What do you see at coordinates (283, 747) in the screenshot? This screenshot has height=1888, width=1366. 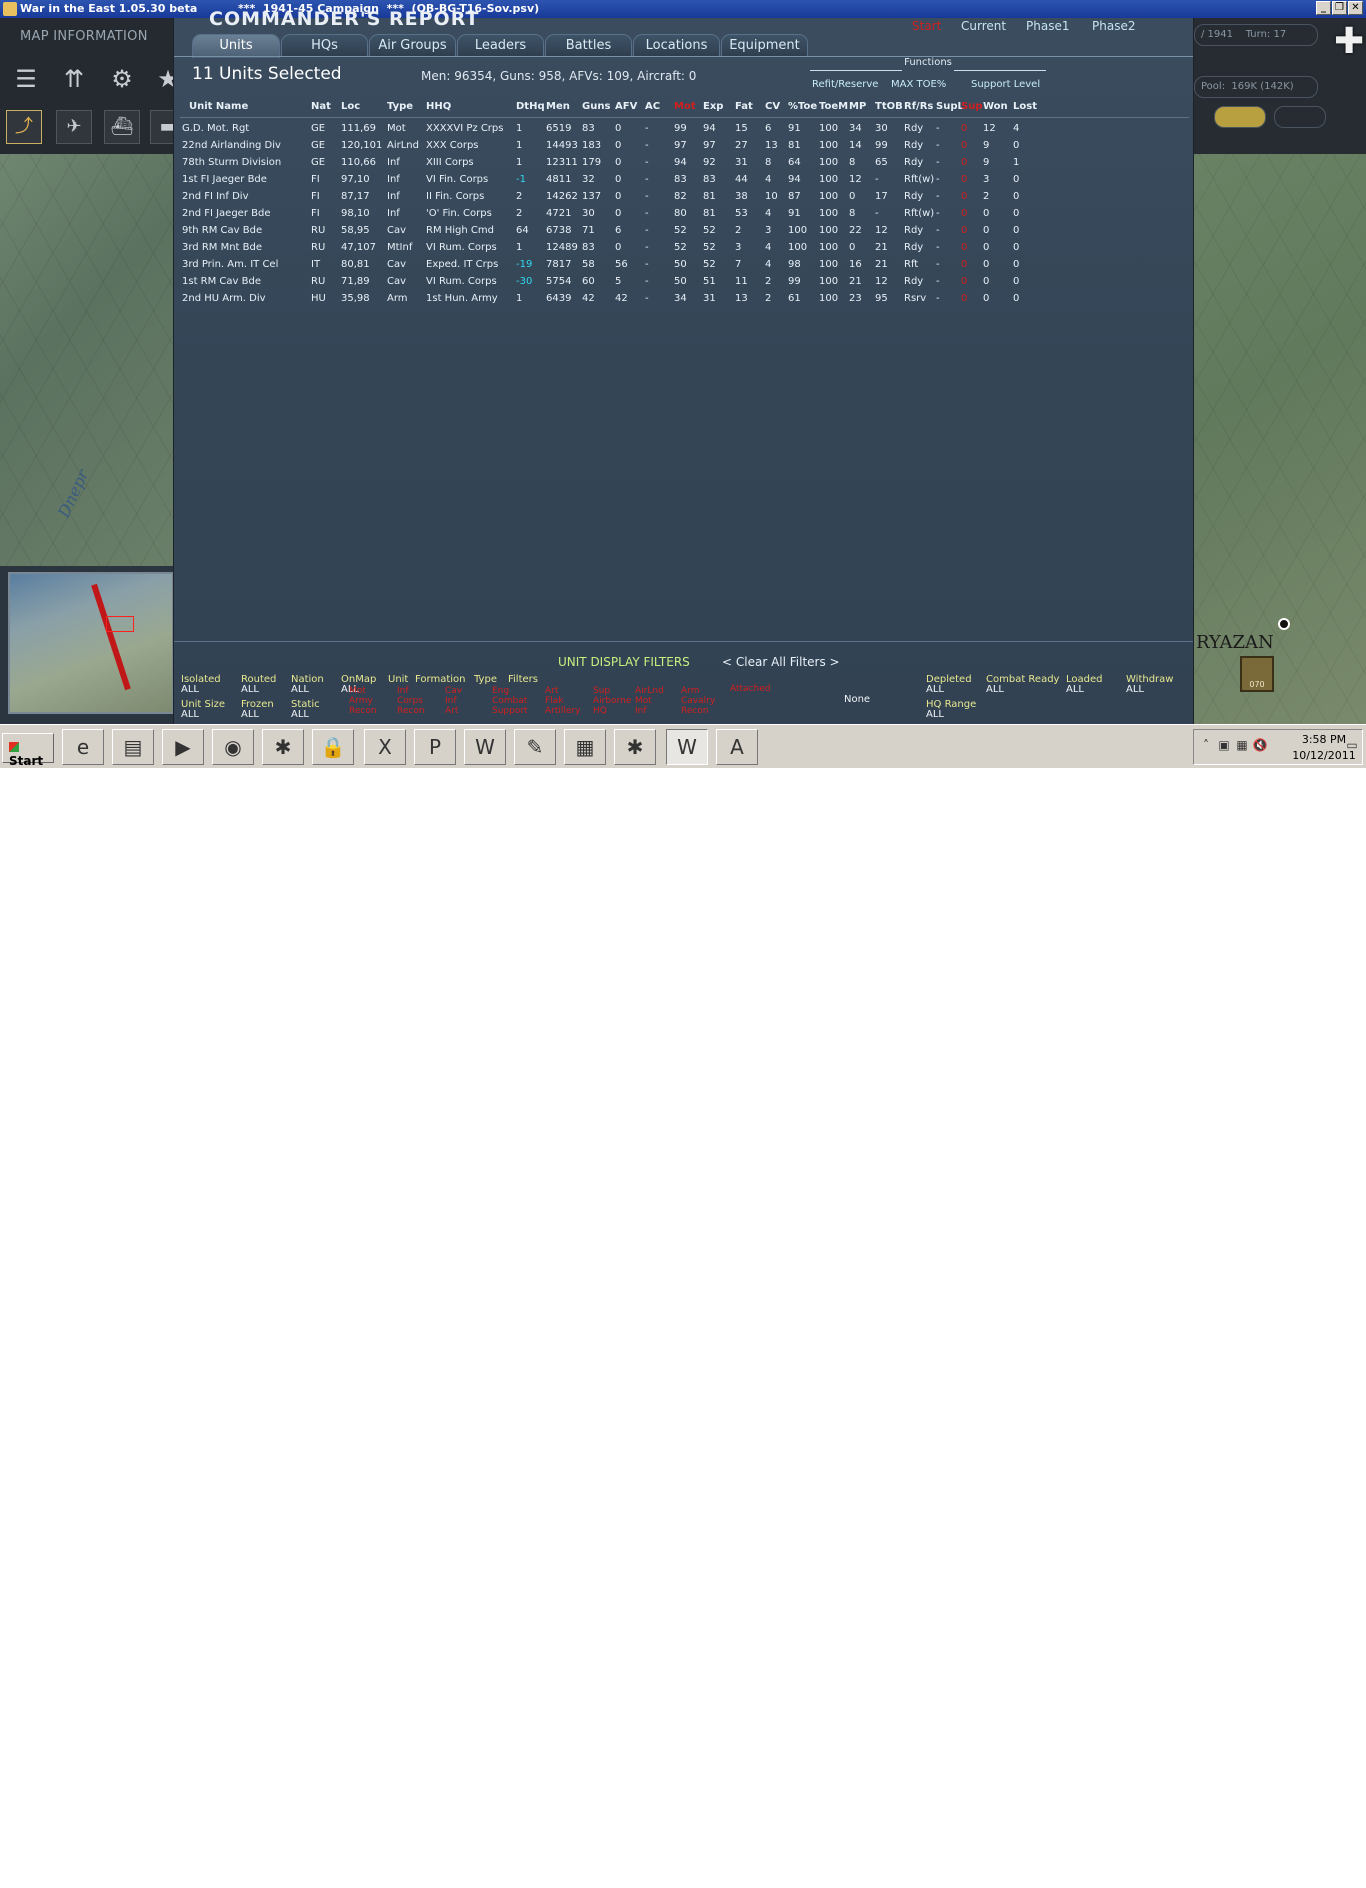 I see `people-icon: ✱` at bounding box center [283, 747].